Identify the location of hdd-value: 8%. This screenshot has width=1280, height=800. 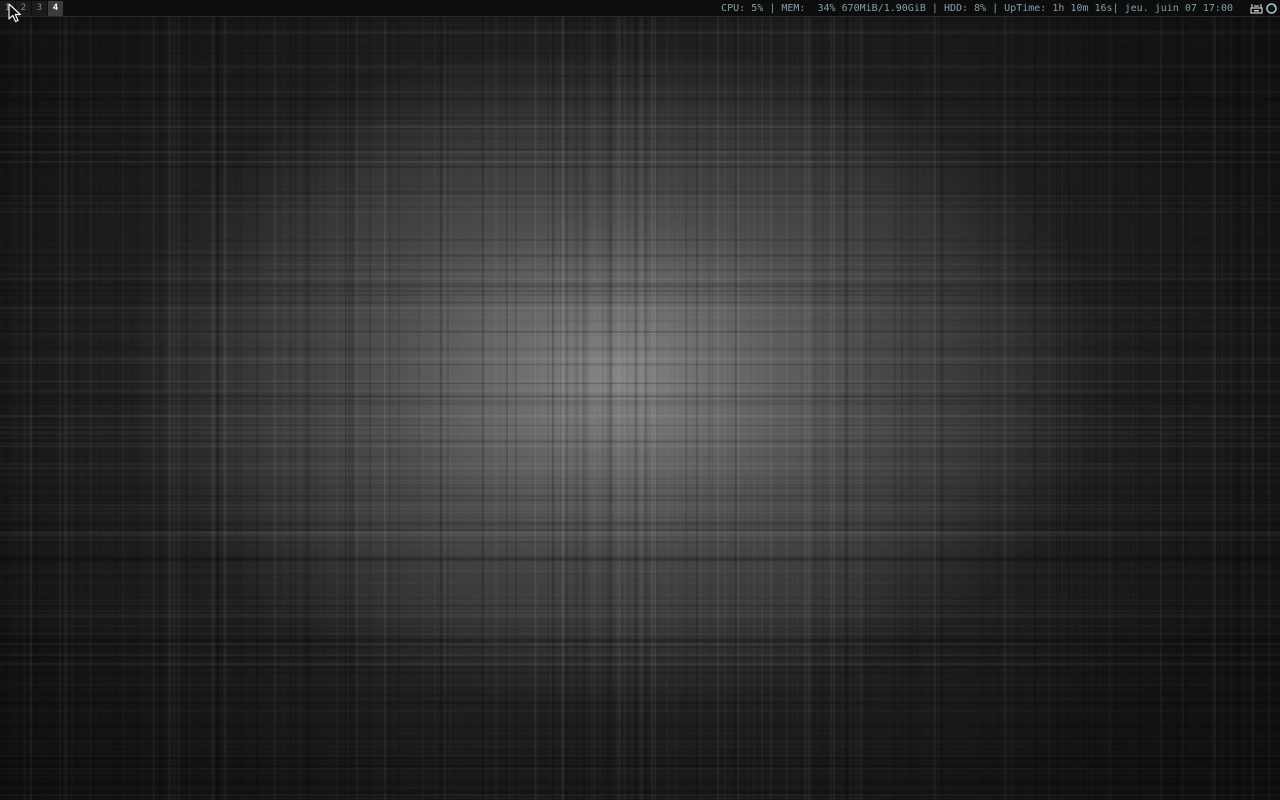
(980, 8).